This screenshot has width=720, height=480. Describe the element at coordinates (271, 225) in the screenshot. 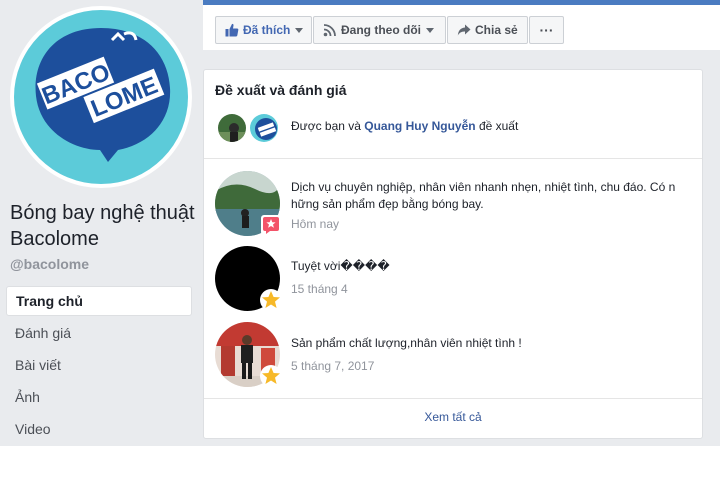

I see `recommend-badge-icon` at that location.